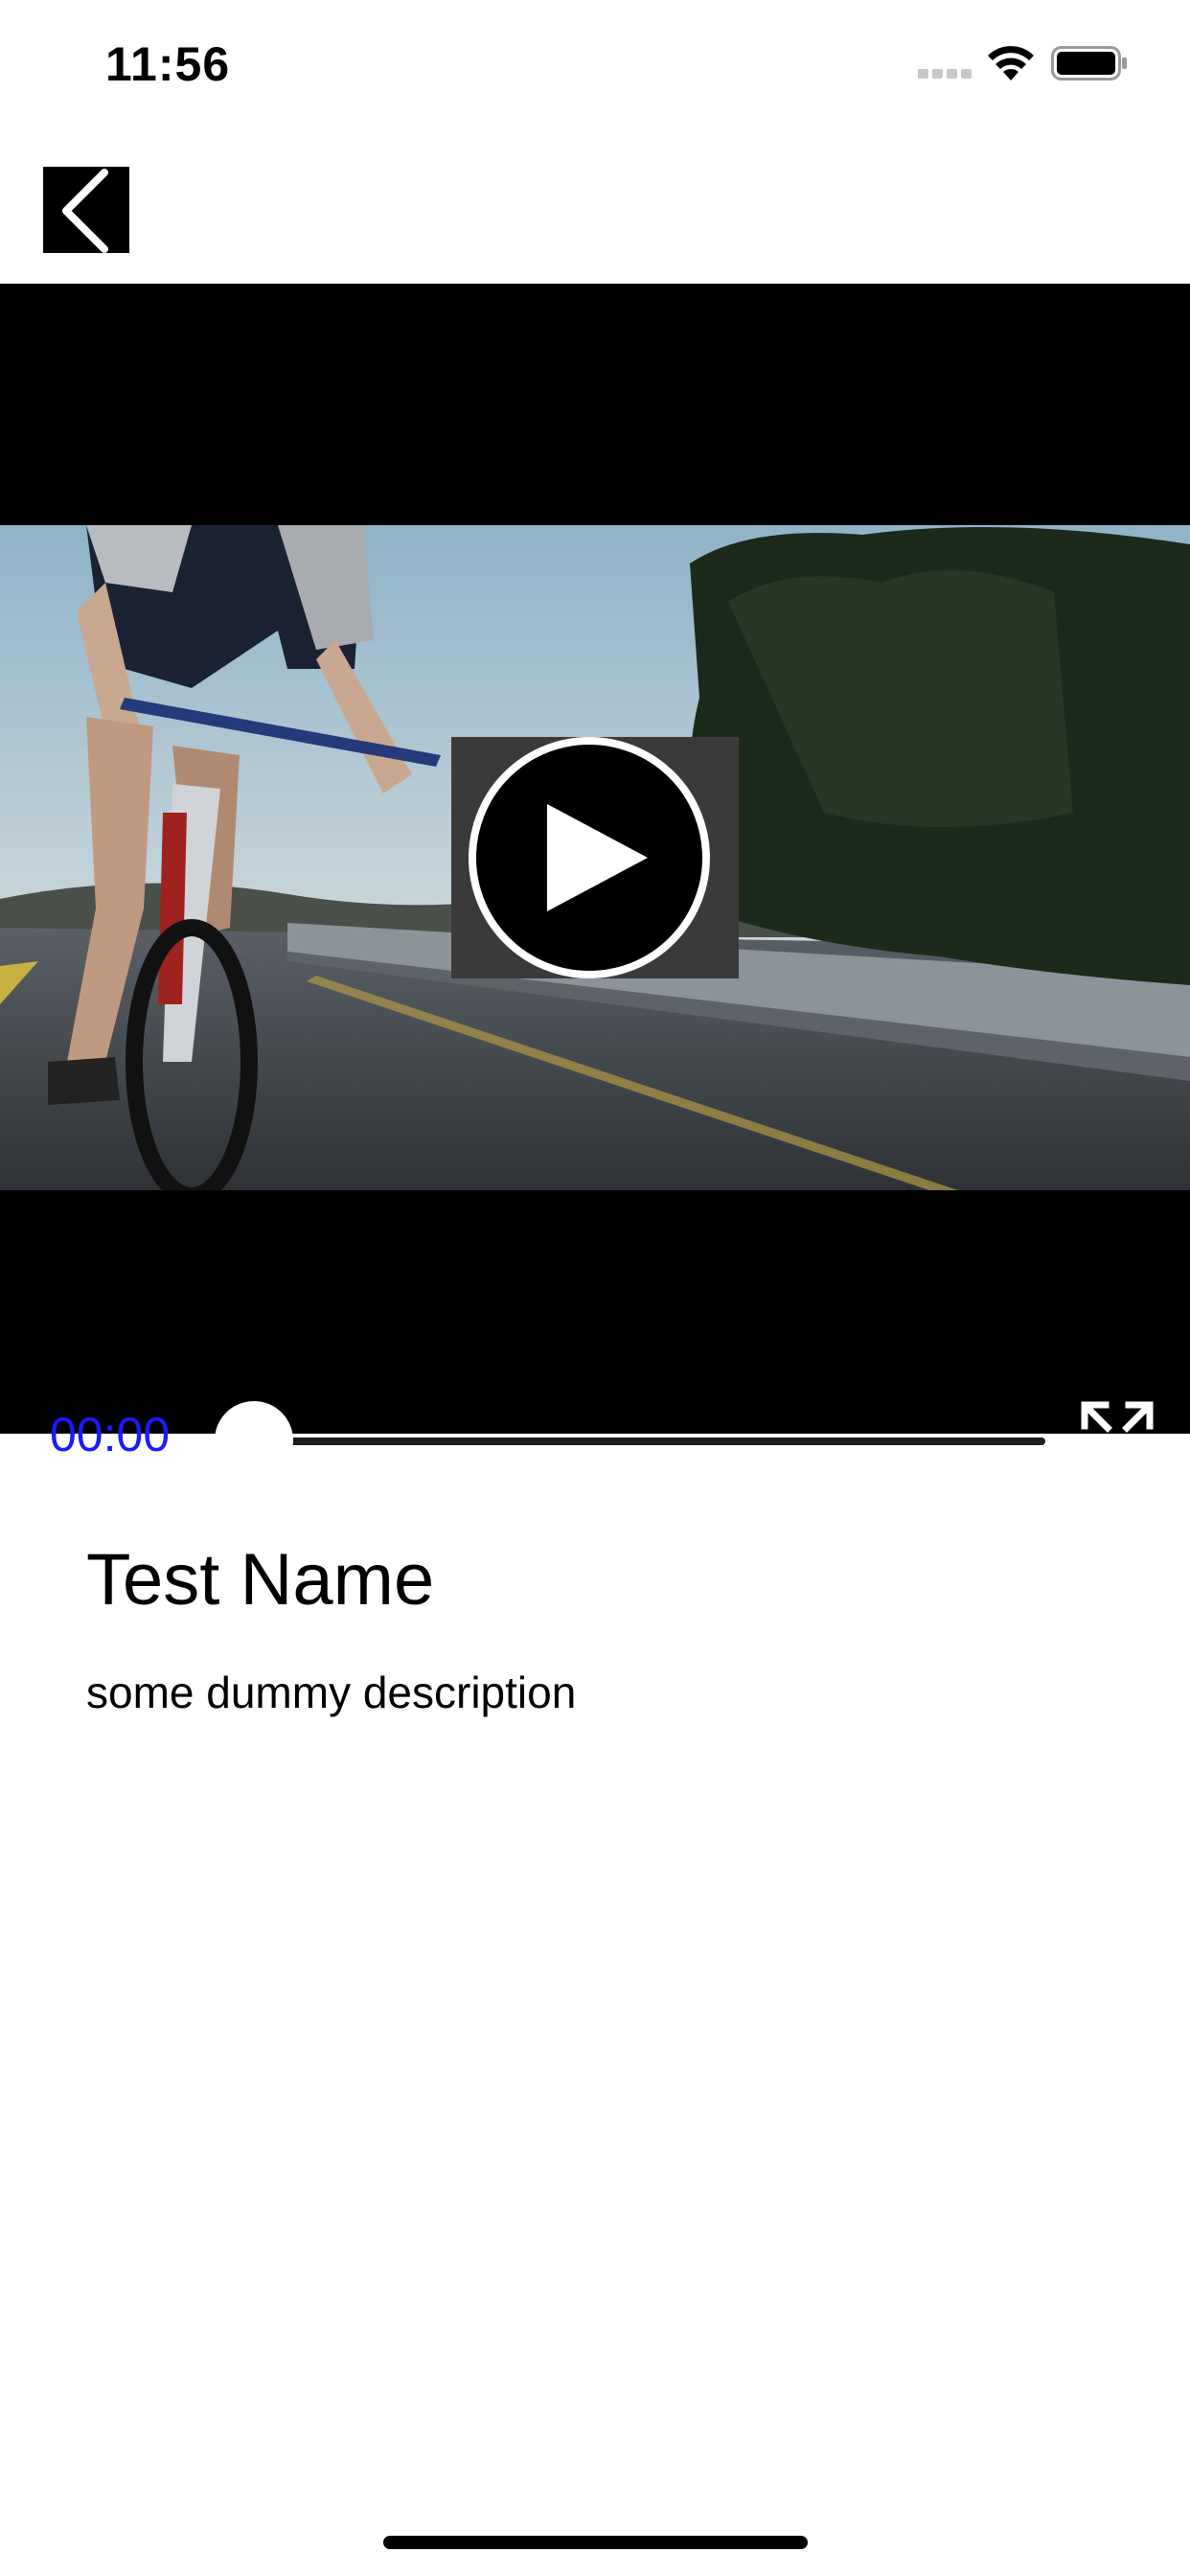 This screenshot has height=2576, width=1190. Describe the element at coordinates (168, 64) in the screenshot. I see `status-time: 11:56` at that location.